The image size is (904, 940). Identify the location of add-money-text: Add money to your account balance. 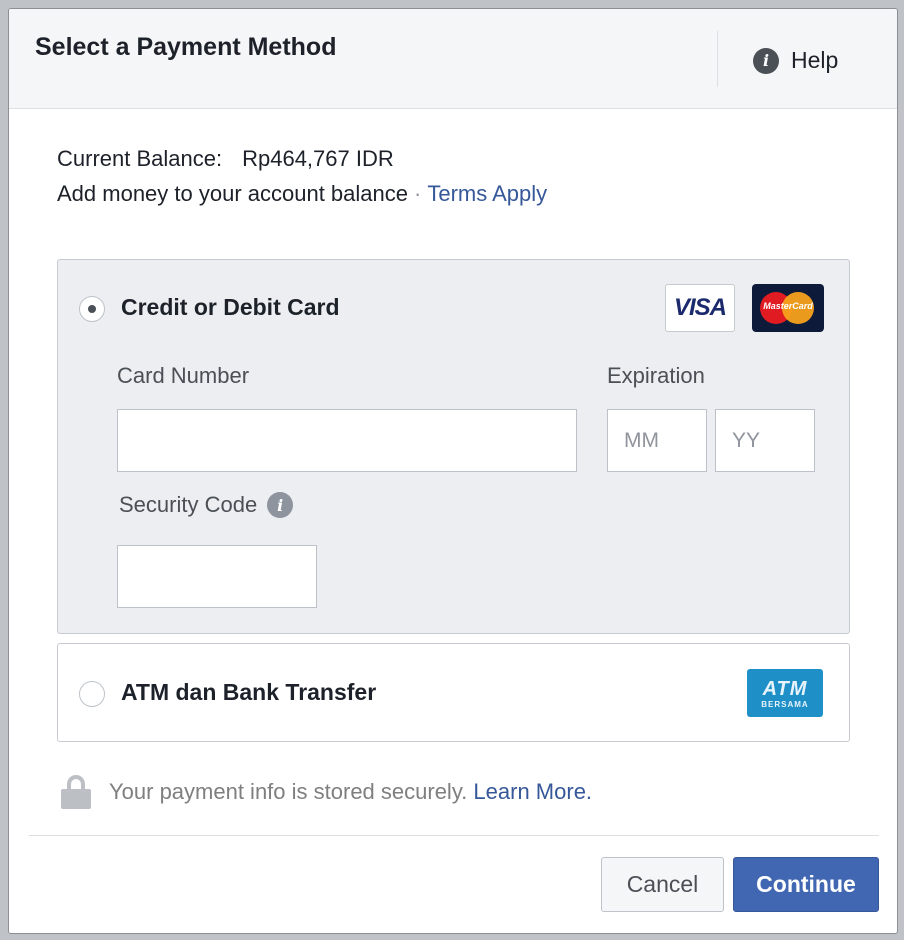
(233, 193).